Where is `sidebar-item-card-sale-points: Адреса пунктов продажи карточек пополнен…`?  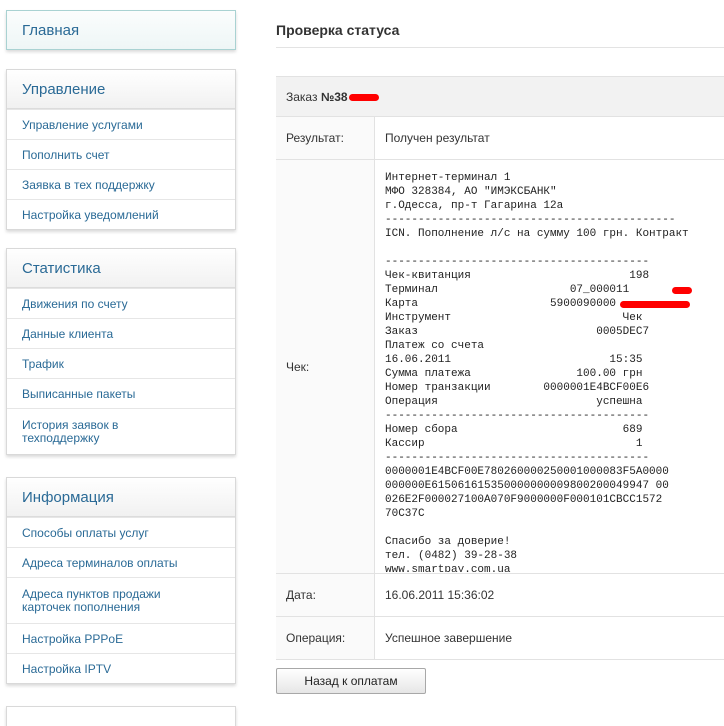
sidebar-item-card-sale-points: Адреса пунктов продажи карточек пополнен… is located at coordinates (121, 600).